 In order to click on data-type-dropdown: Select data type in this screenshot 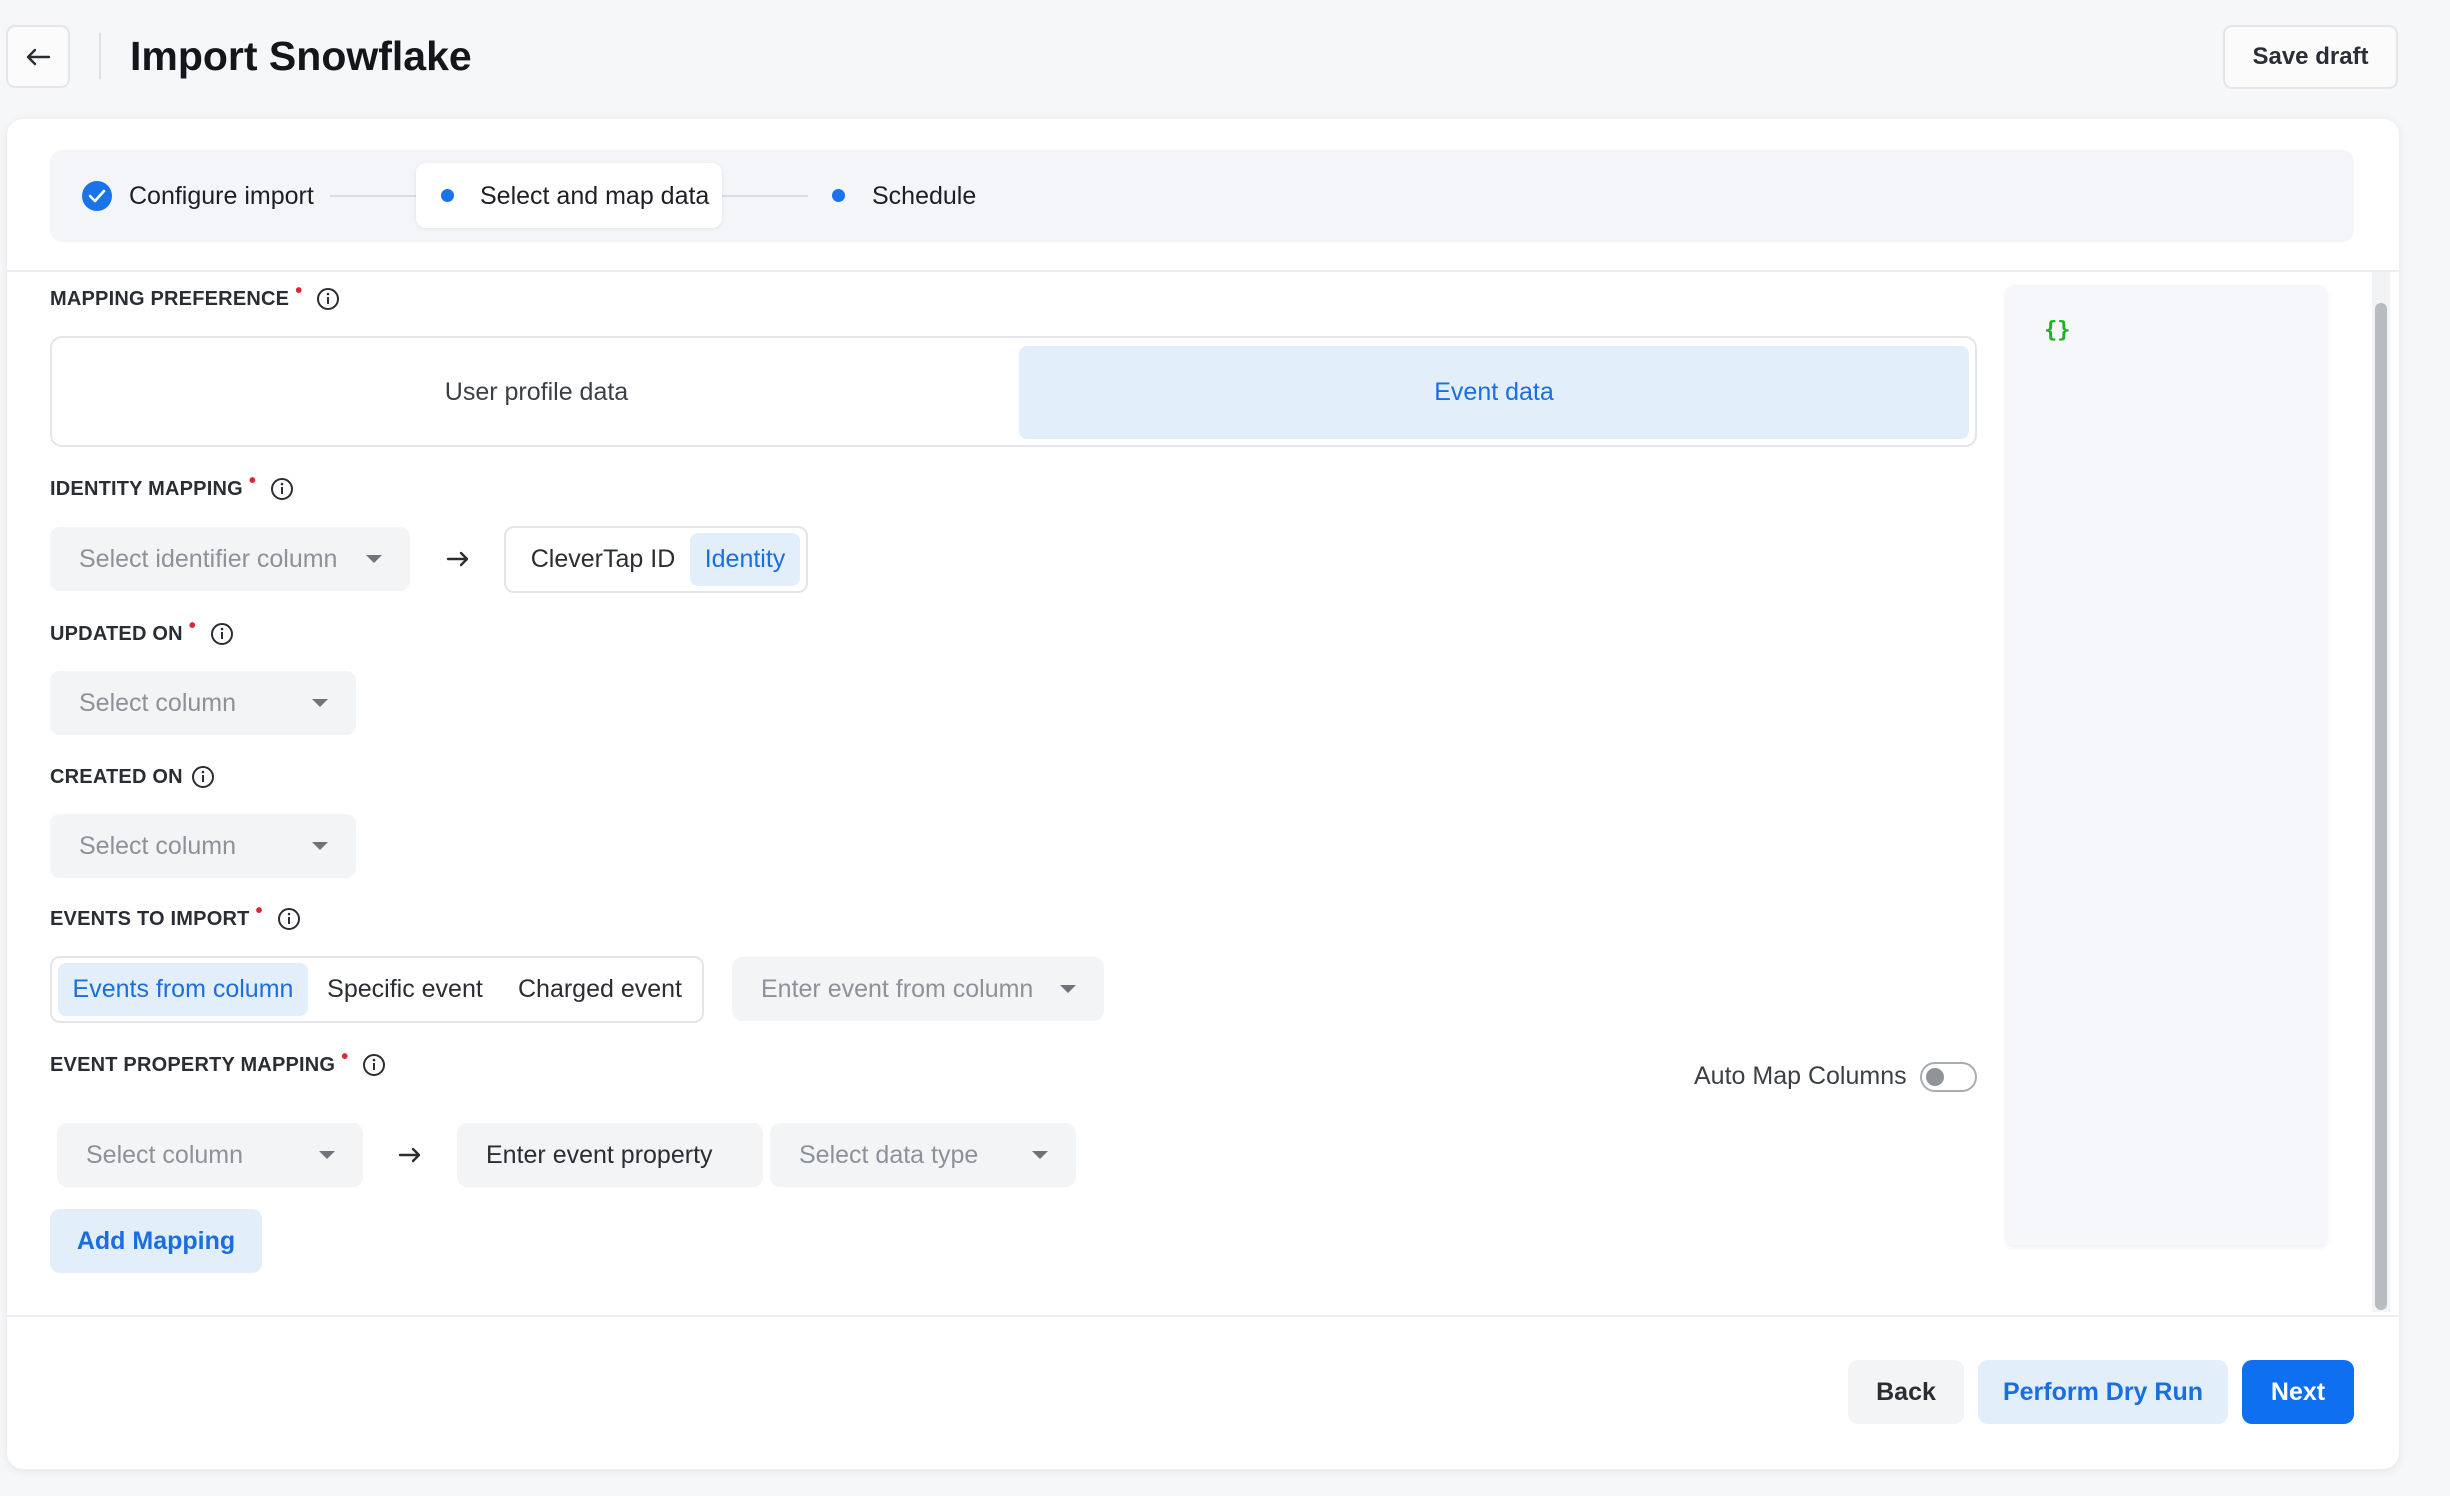, I will do `click(923, 1155)`.